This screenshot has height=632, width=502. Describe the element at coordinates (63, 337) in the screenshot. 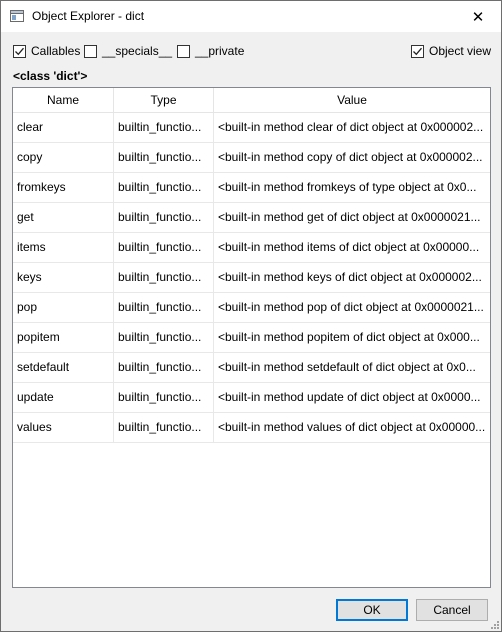

I see `cell-name: popitem` at that location.